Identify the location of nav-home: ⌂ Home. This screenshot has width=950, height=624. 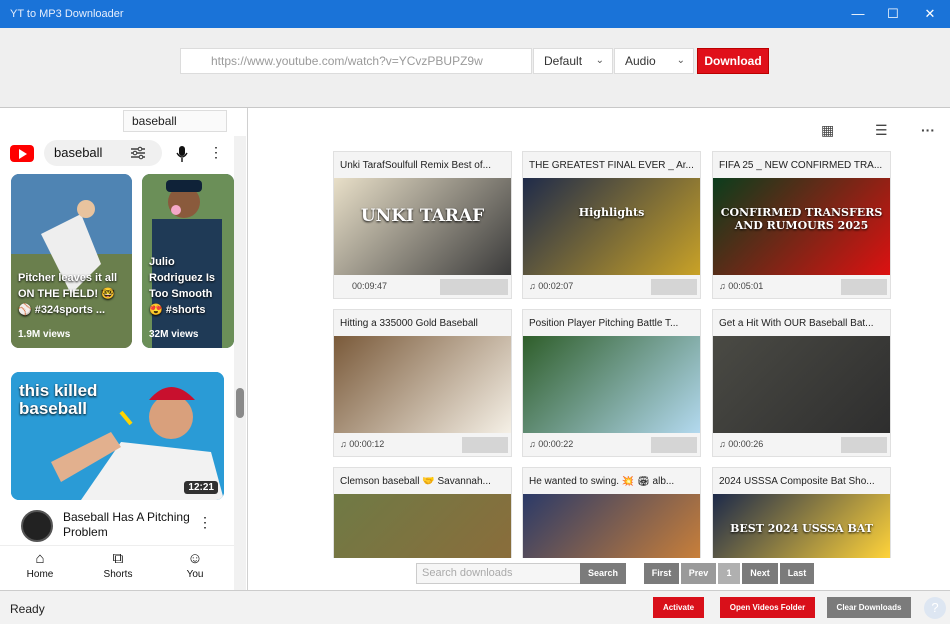
(40, 565).